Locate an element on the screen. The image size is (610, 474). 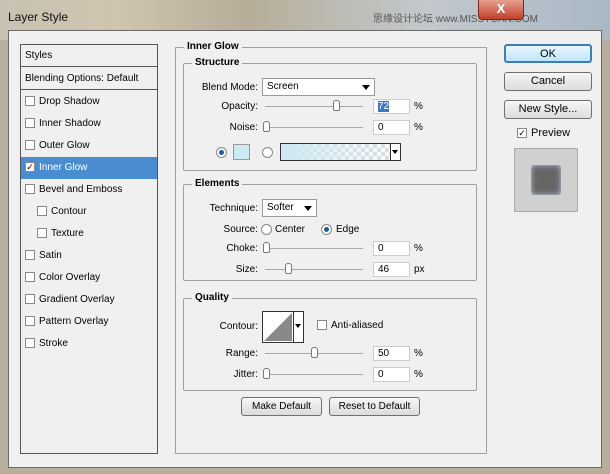
blend-mode-value: Screen is located at coordinates (283, 86).